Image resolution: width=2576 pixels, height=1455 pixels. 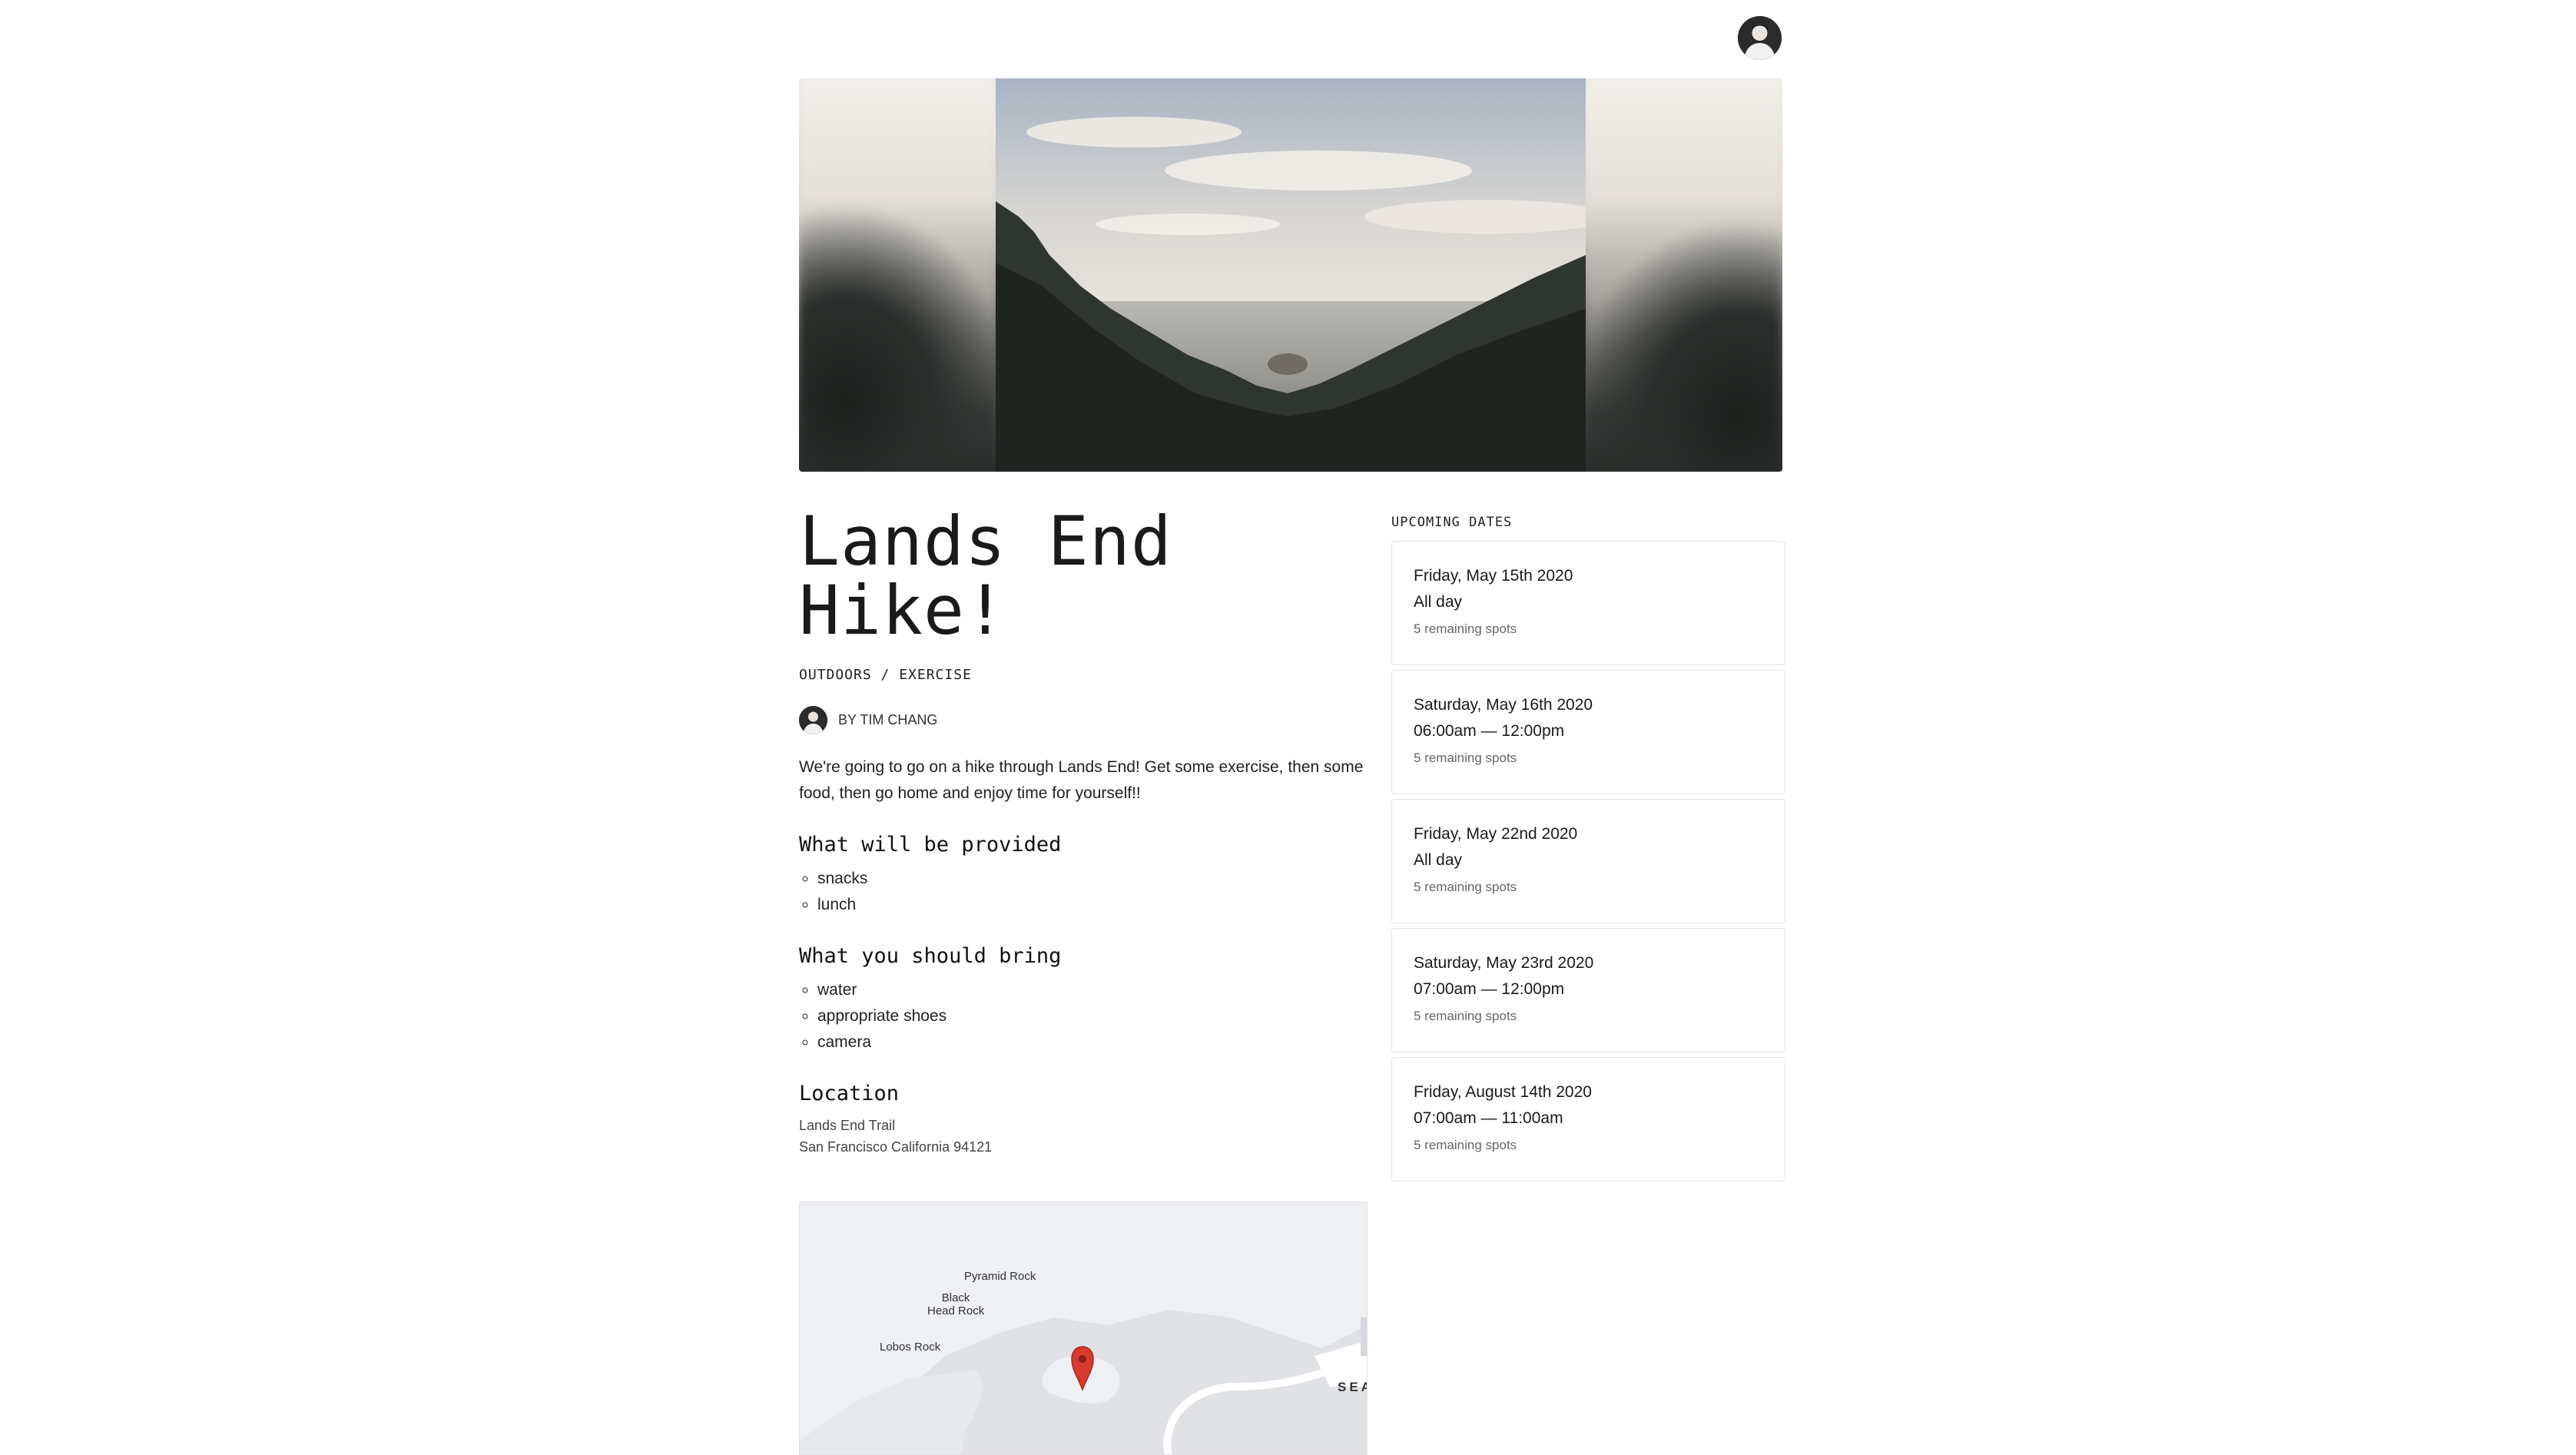 I want to click on event-category: OUTDOORS / EXERCISE, so click(x=1083, y=675).